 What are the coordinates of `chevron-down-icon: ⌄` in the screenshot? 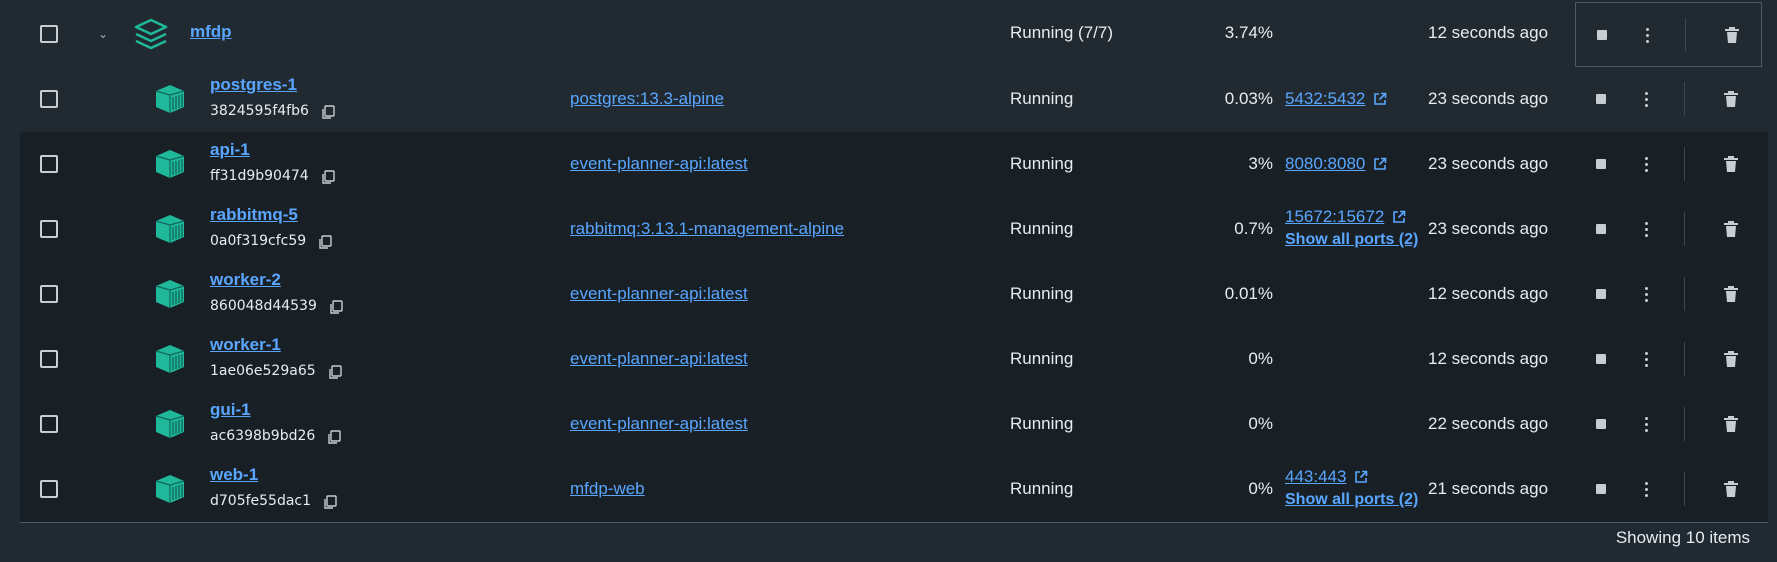 It's located at (103, 34).